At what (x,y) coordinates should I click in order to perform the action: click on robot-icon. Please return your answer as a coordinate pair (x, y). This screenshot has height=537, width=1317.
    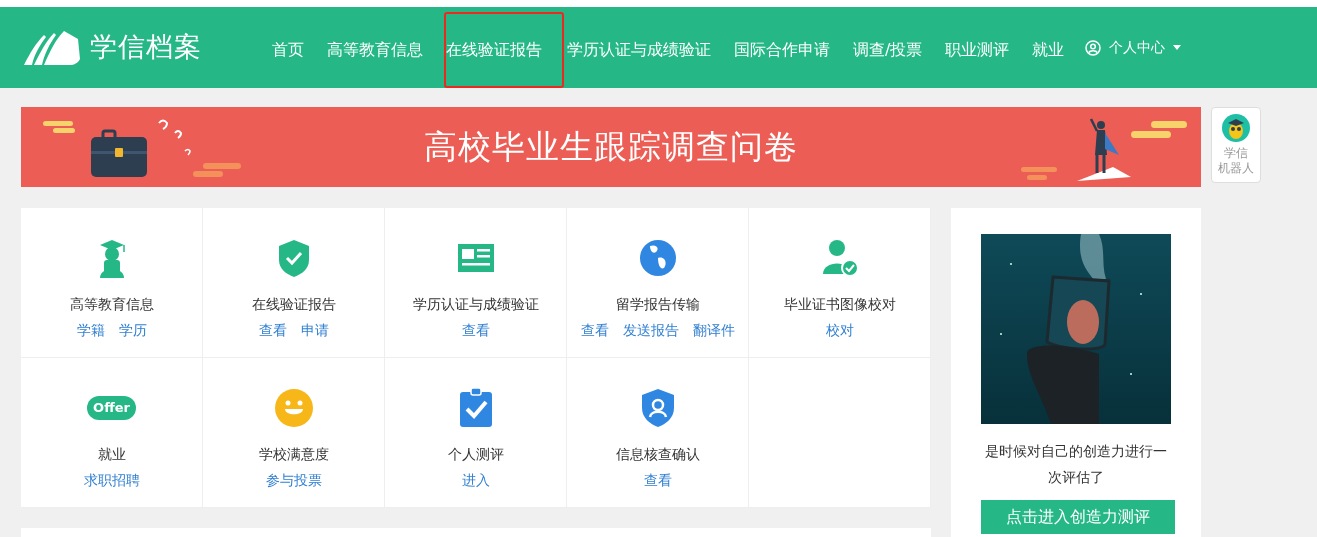
    Looking at the image, I should click on (1236, 128).